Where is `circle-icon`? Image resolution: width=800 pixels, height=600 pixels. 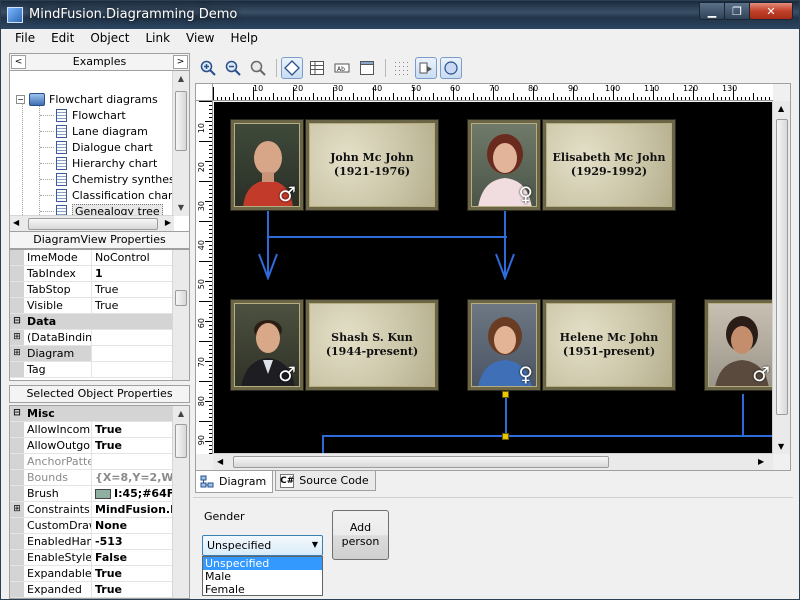 circle-icon is located at coordinates (451, 68).